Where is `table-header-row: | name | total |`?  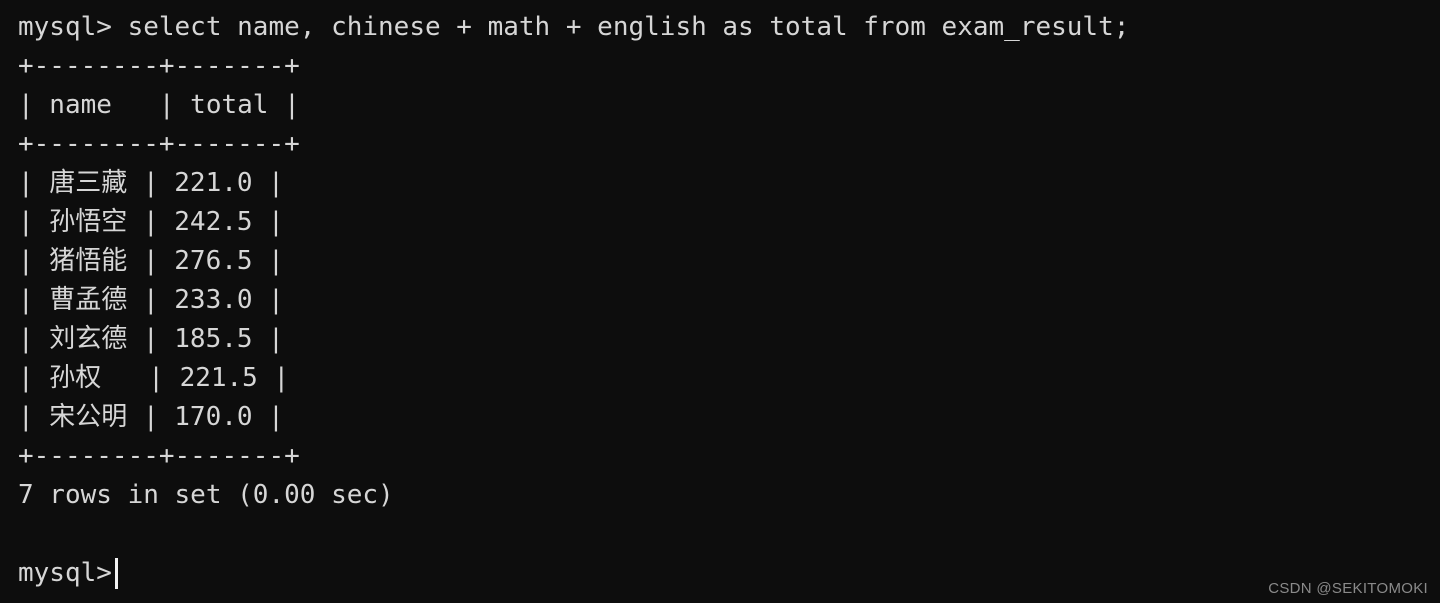 table-header-row: | name | total | is located at coordinates (159, 105).